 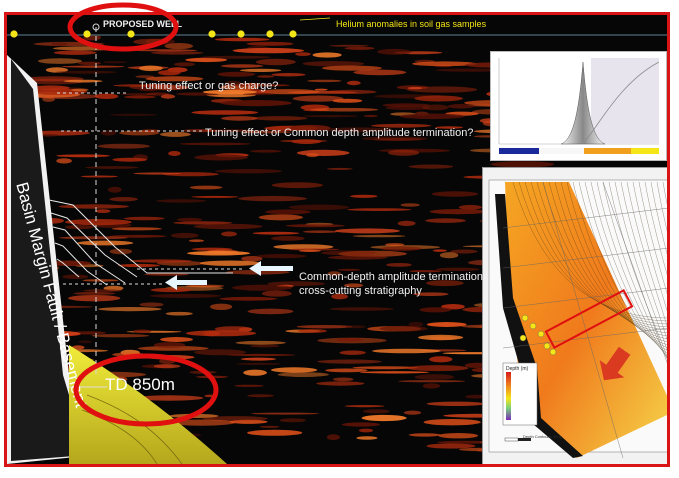 What do you see at coordinates (517, 369) in the screenshot?
I see `map-legend-title: Depth (m)` at bounding box center [517, 369].